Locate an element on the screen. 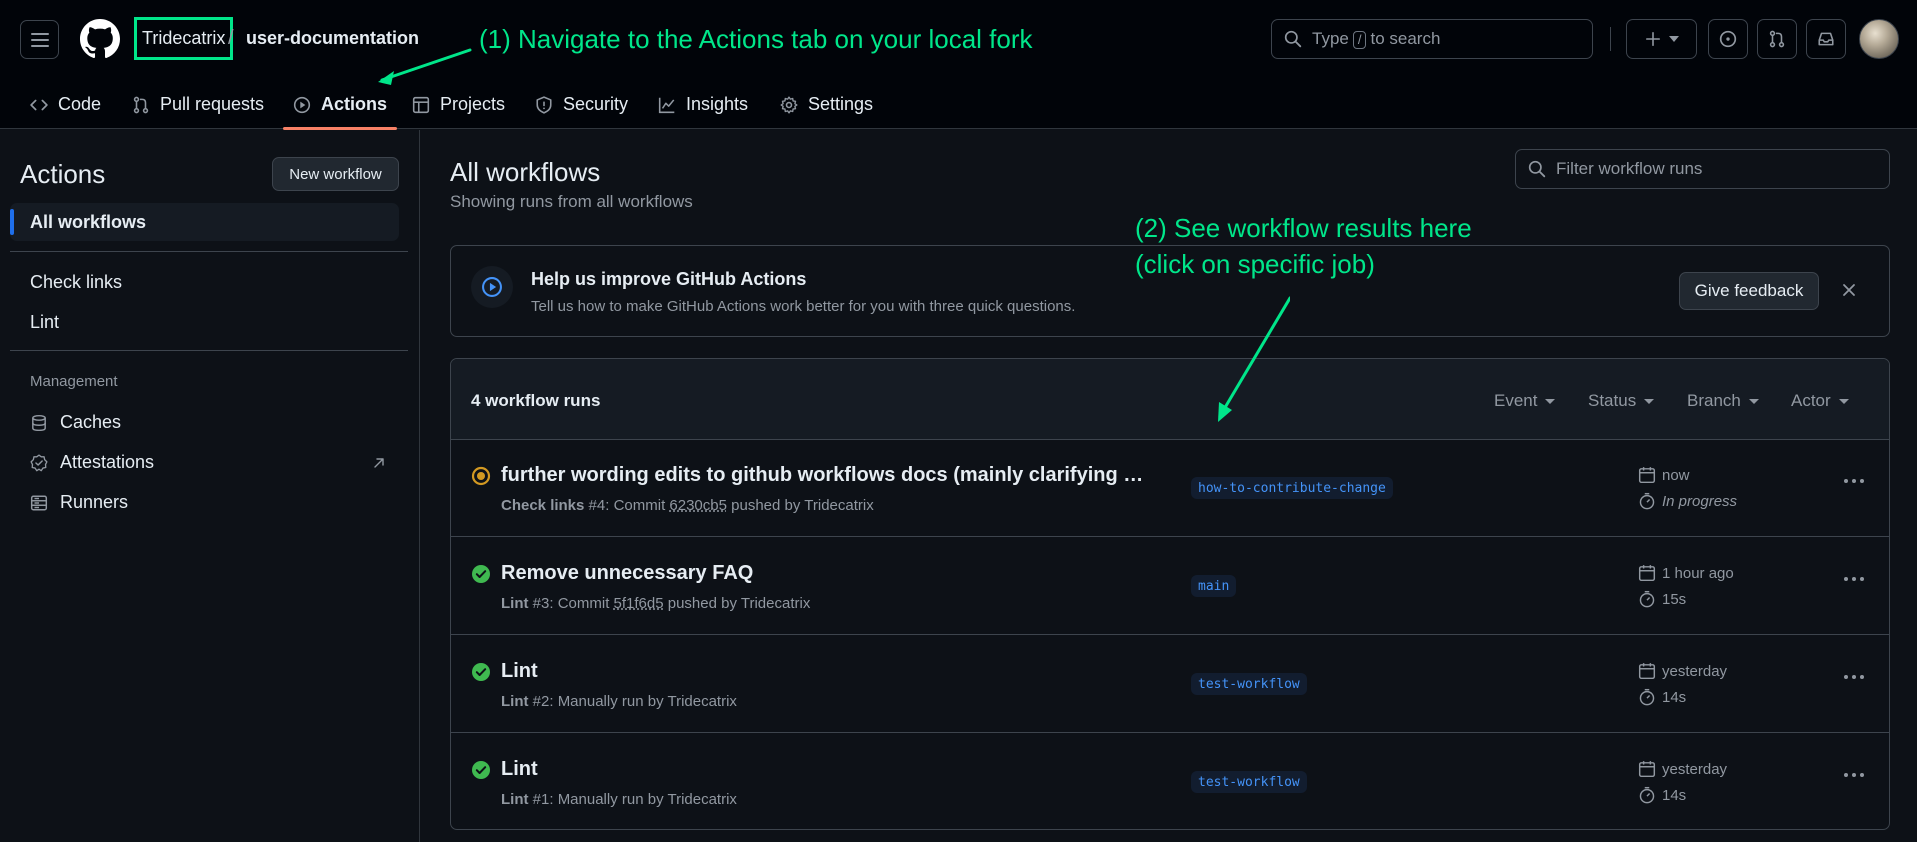 The height and width of the screenshot is (842, 1917). create-new-button is located at coordinates (1661, 39).